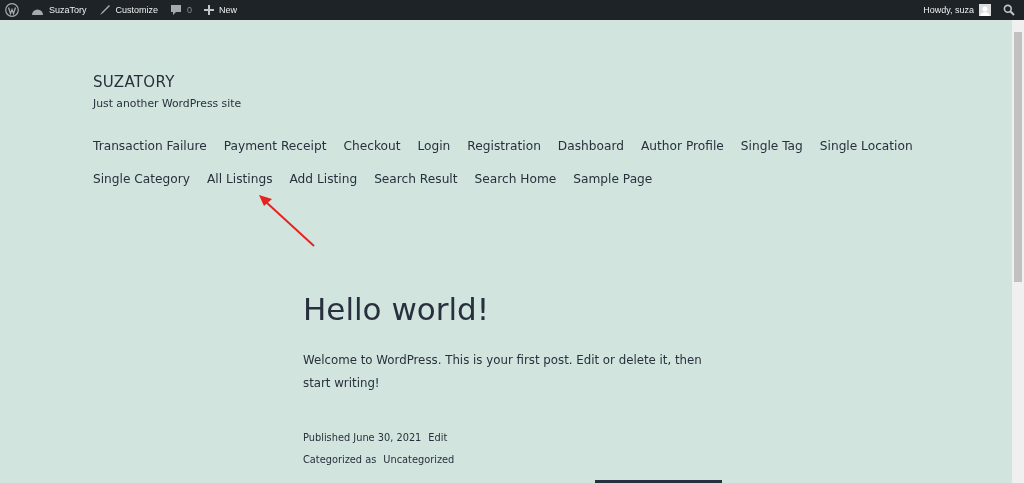  I want to click on edit-link: Edit, so click(438, 438).